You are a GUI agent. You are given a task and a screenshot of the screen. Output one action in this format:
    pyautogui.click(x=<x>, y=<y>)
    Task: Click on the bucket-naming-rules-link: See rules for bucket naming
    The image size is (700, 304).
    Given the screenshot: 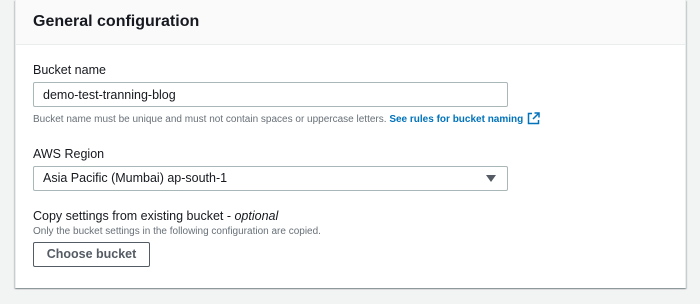 What is the action you would take?
    pyautogui.click(x=456, y=119)
    